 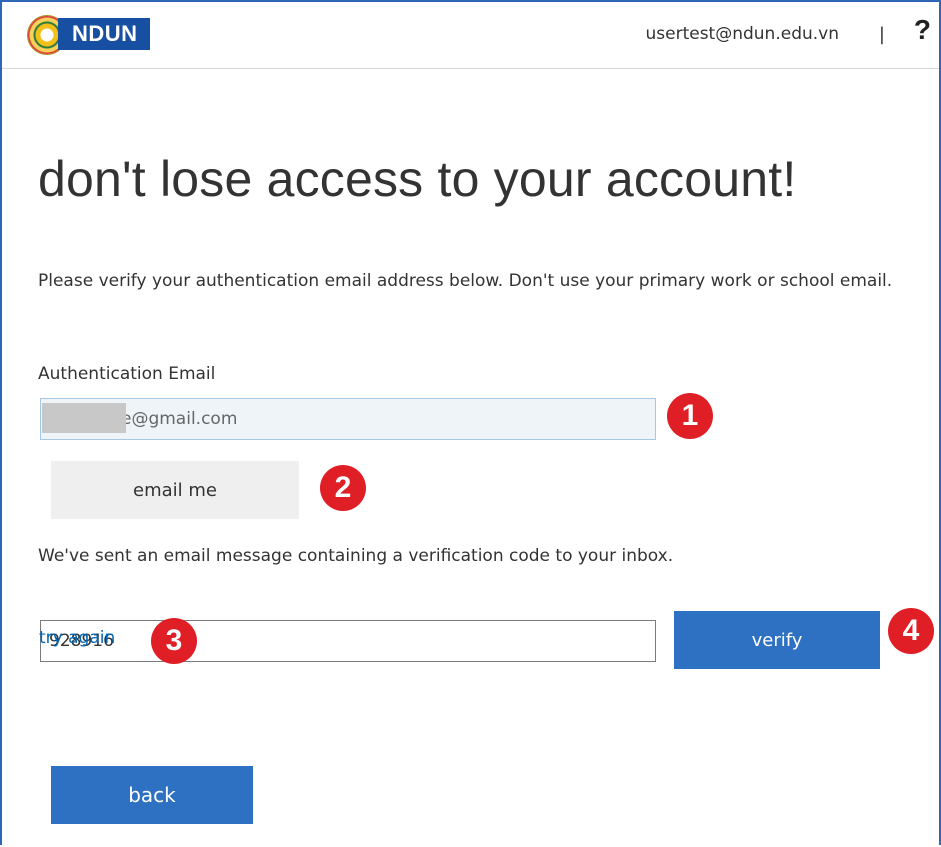 I want to click on brand-name: NDUN, so click(x=104, y=34).